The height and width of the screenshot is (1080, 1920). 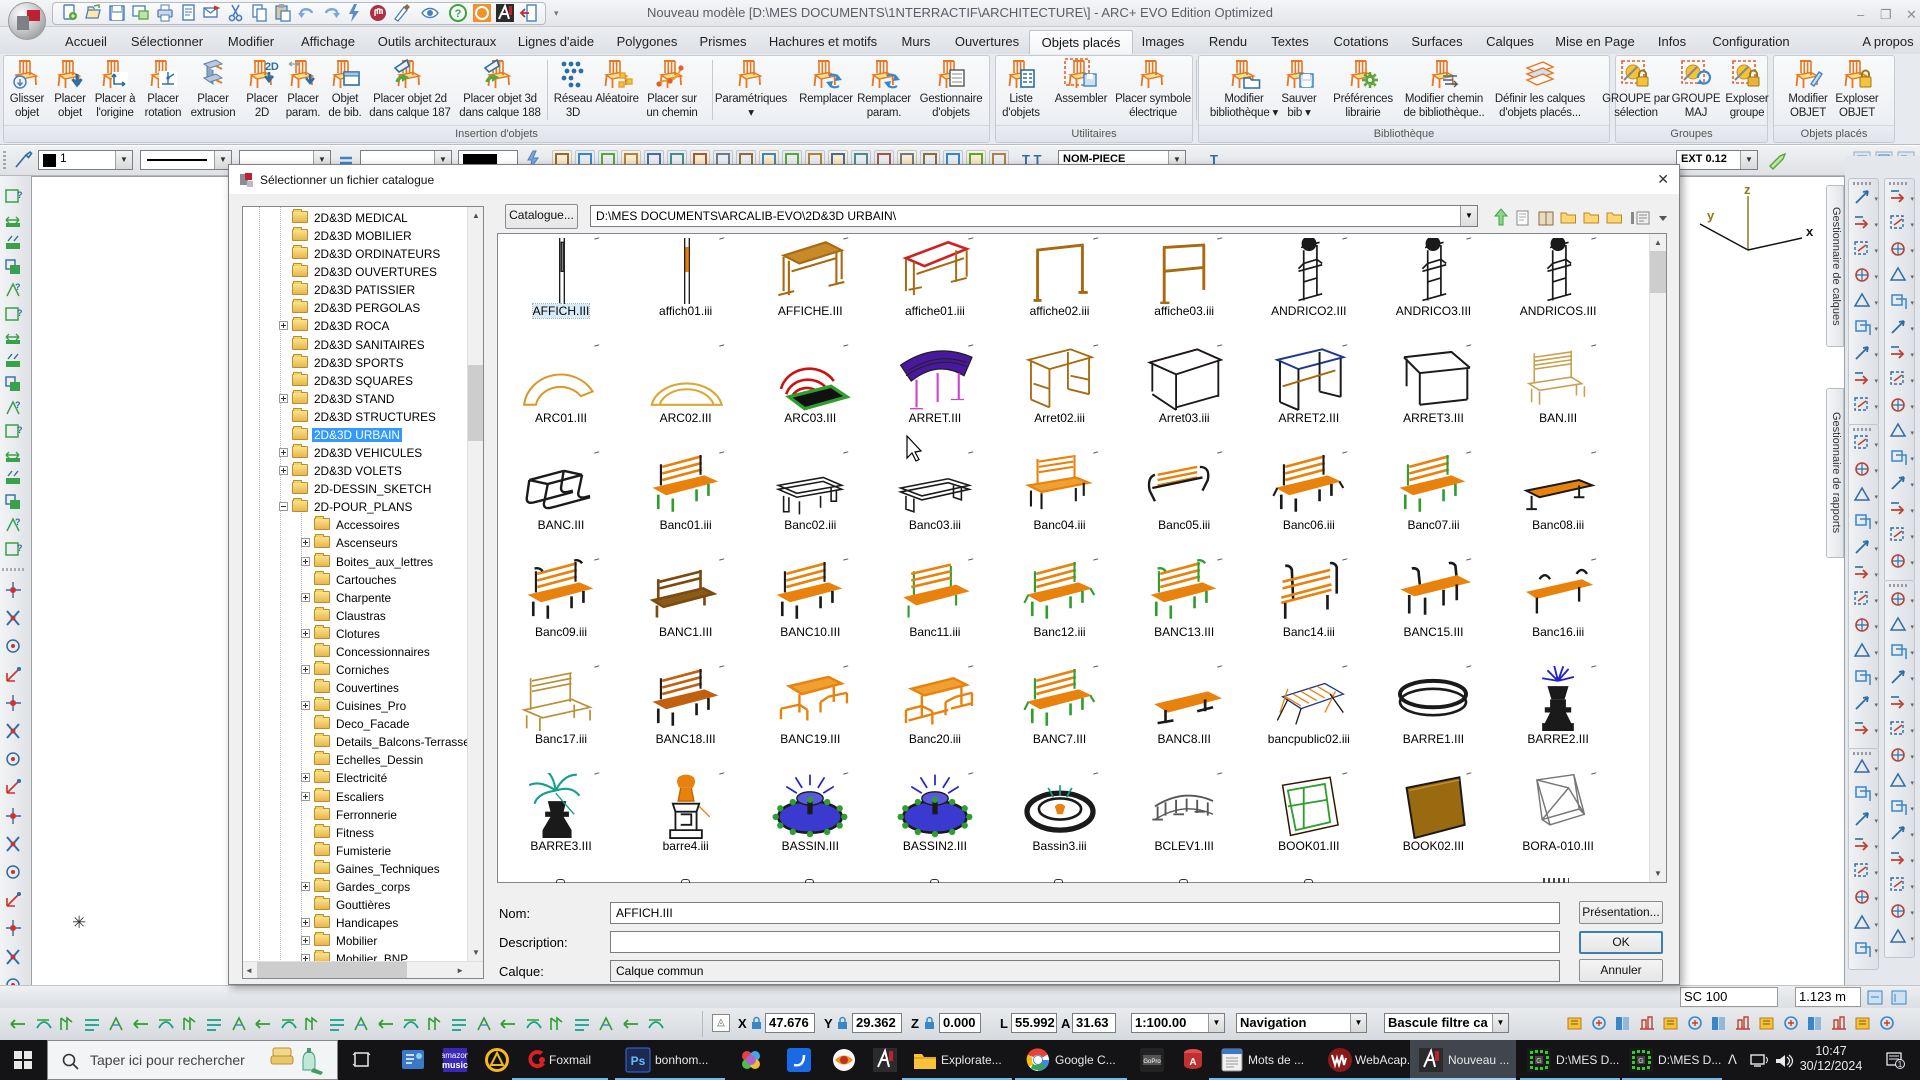 I want to click on svg-text: A, so click(x=1192, y=1062).